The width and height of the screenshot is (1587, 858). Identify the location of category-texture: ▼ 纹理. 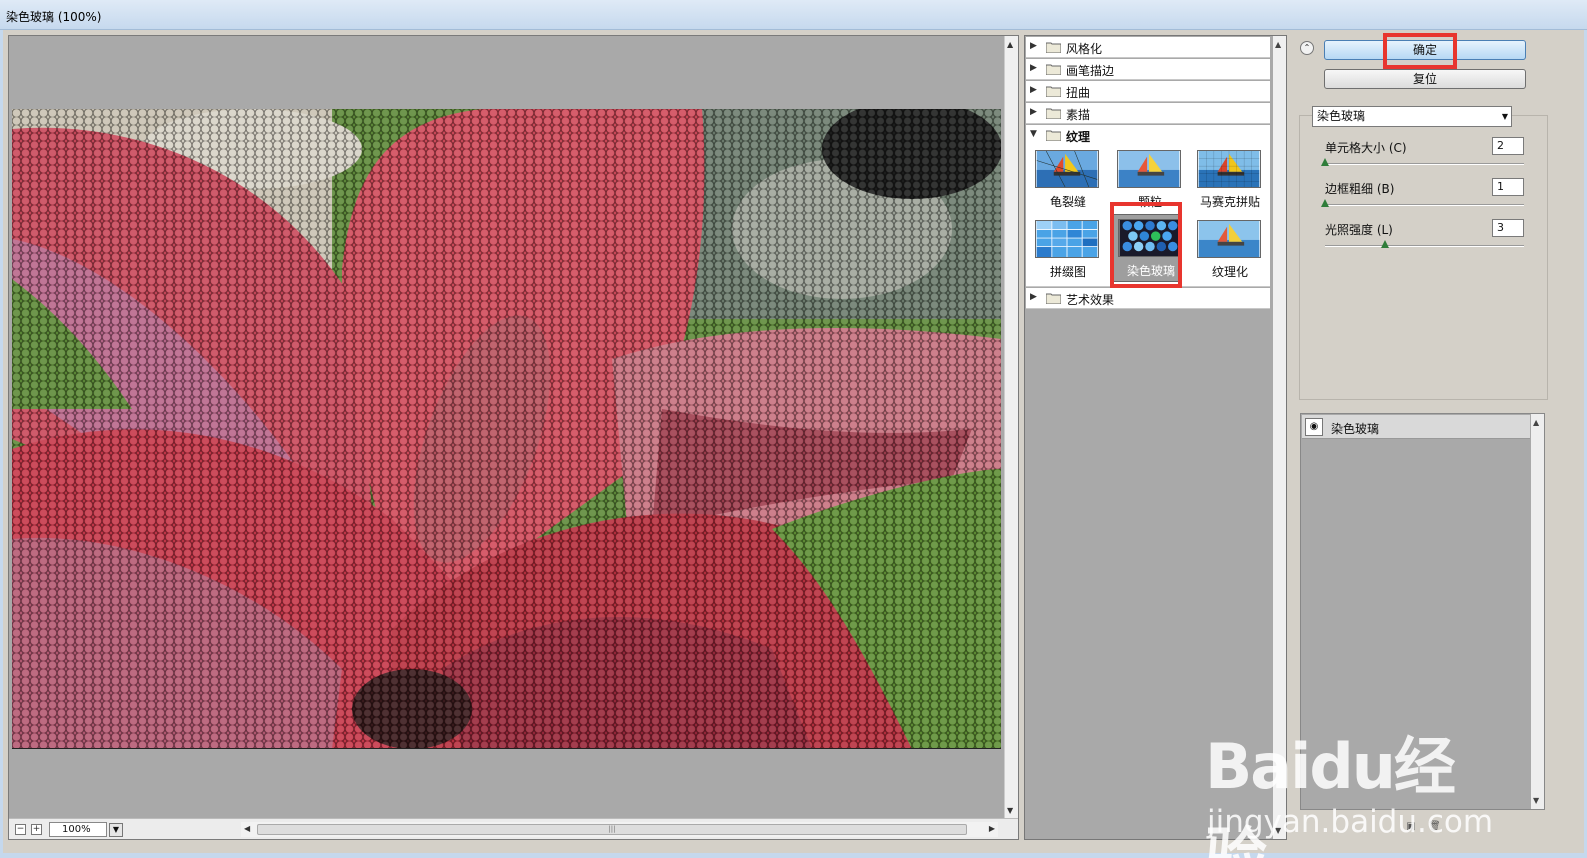
(1148, 135).